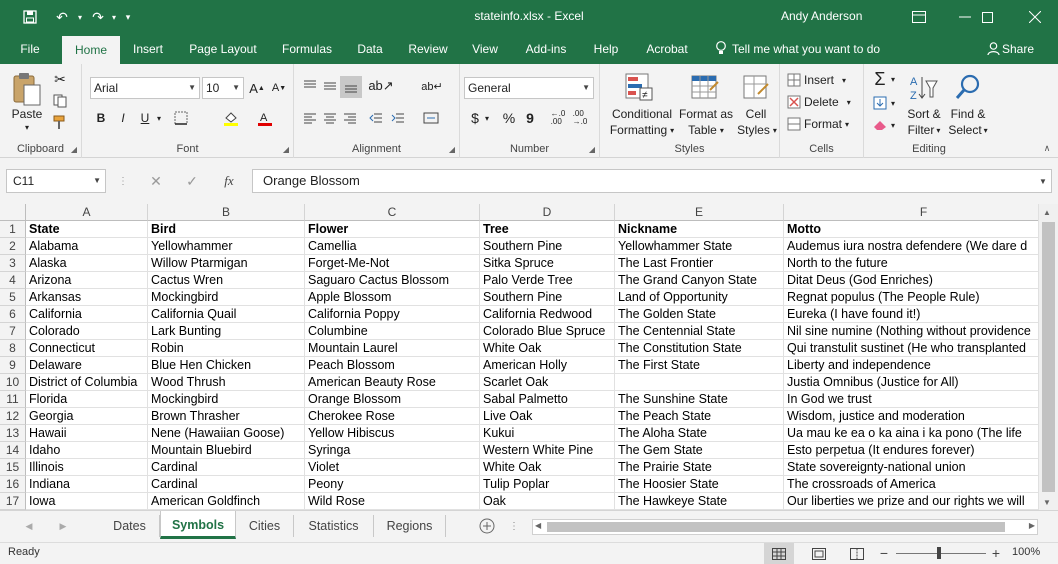 The image size is (1058, 564). Describe the element at coordinates (705, 87) in the screenshot. I see `format-as-table-icon` at that location.